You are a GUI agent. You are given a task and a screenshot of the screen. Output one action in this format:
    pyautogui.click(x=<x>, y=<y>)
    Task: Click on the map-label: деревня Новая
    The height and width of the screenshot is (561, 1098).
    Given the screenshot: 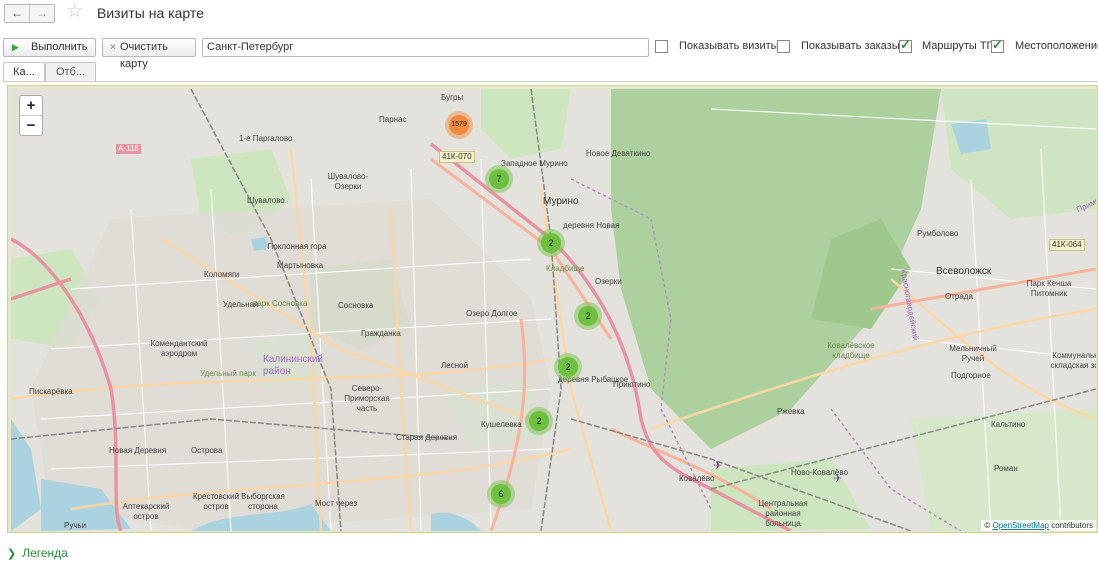 What is the action you would take?
    pyautogui.click(x=591, y=225)
    